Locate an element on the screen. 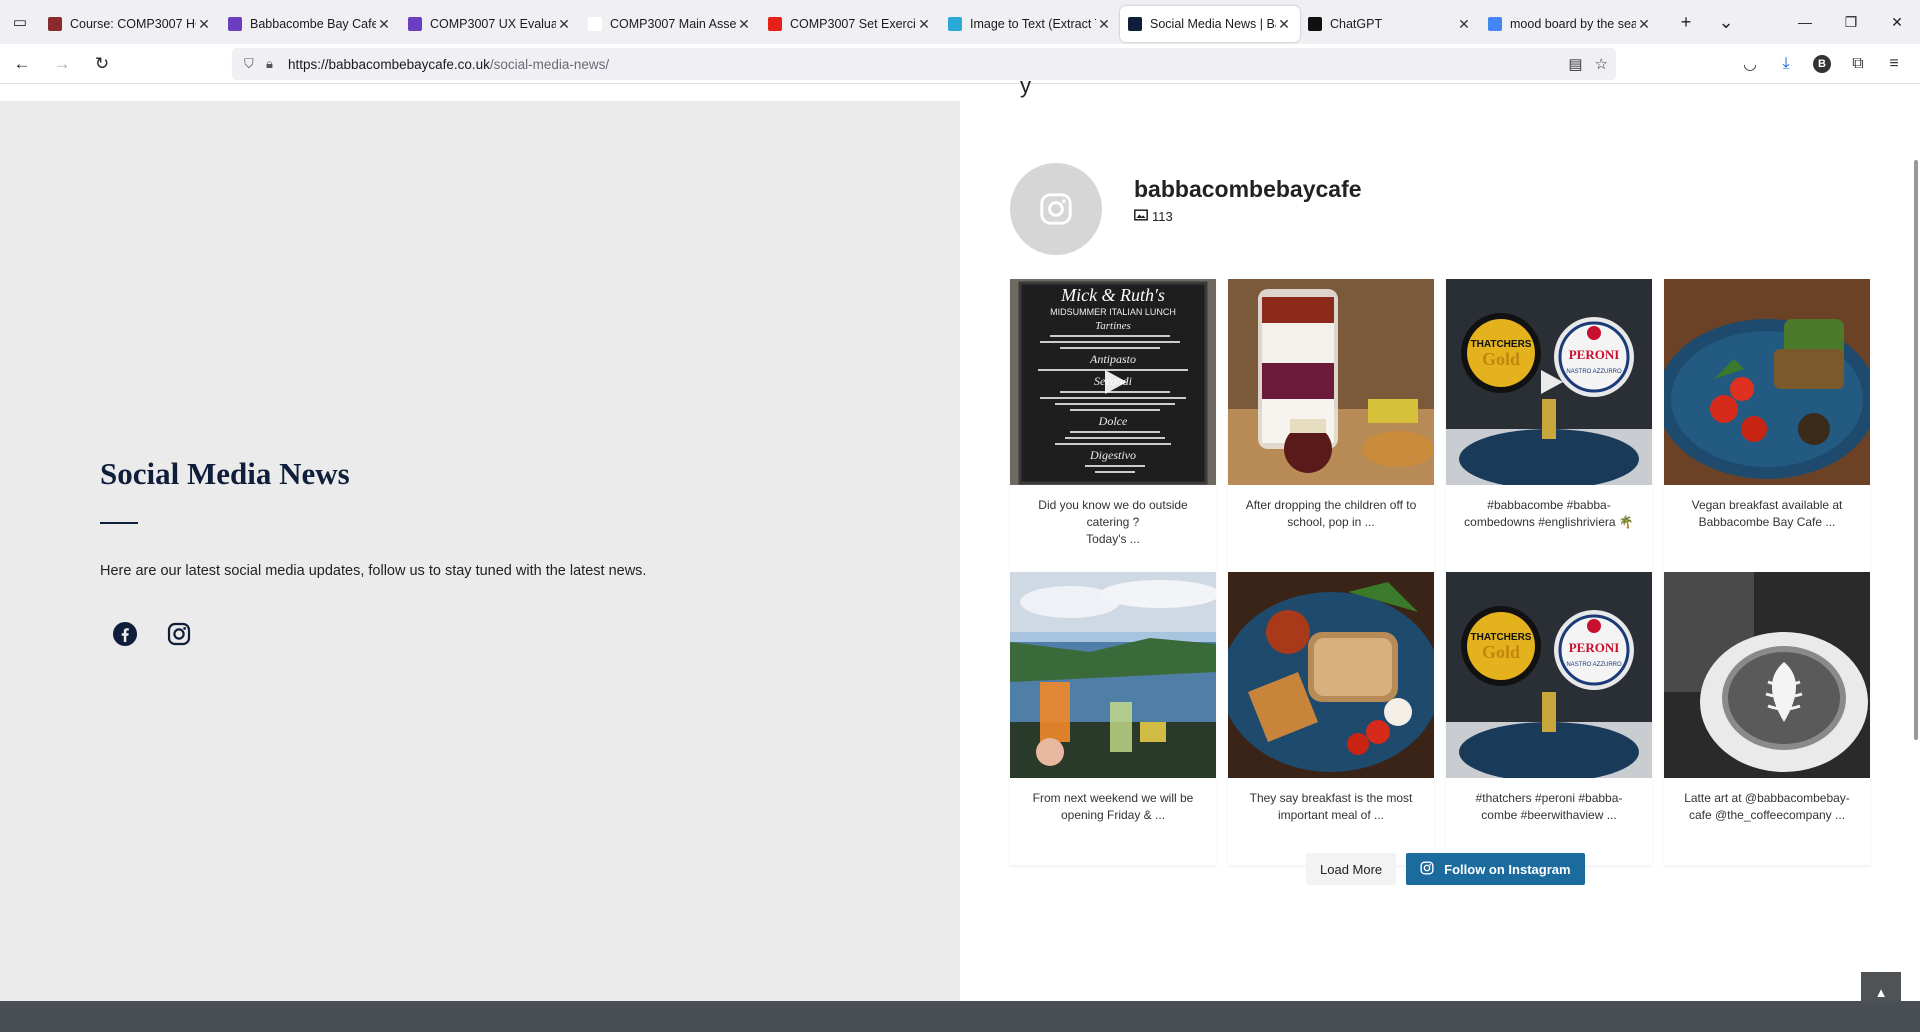  svg-text: PERONI is located at coordinates (1594, 354).